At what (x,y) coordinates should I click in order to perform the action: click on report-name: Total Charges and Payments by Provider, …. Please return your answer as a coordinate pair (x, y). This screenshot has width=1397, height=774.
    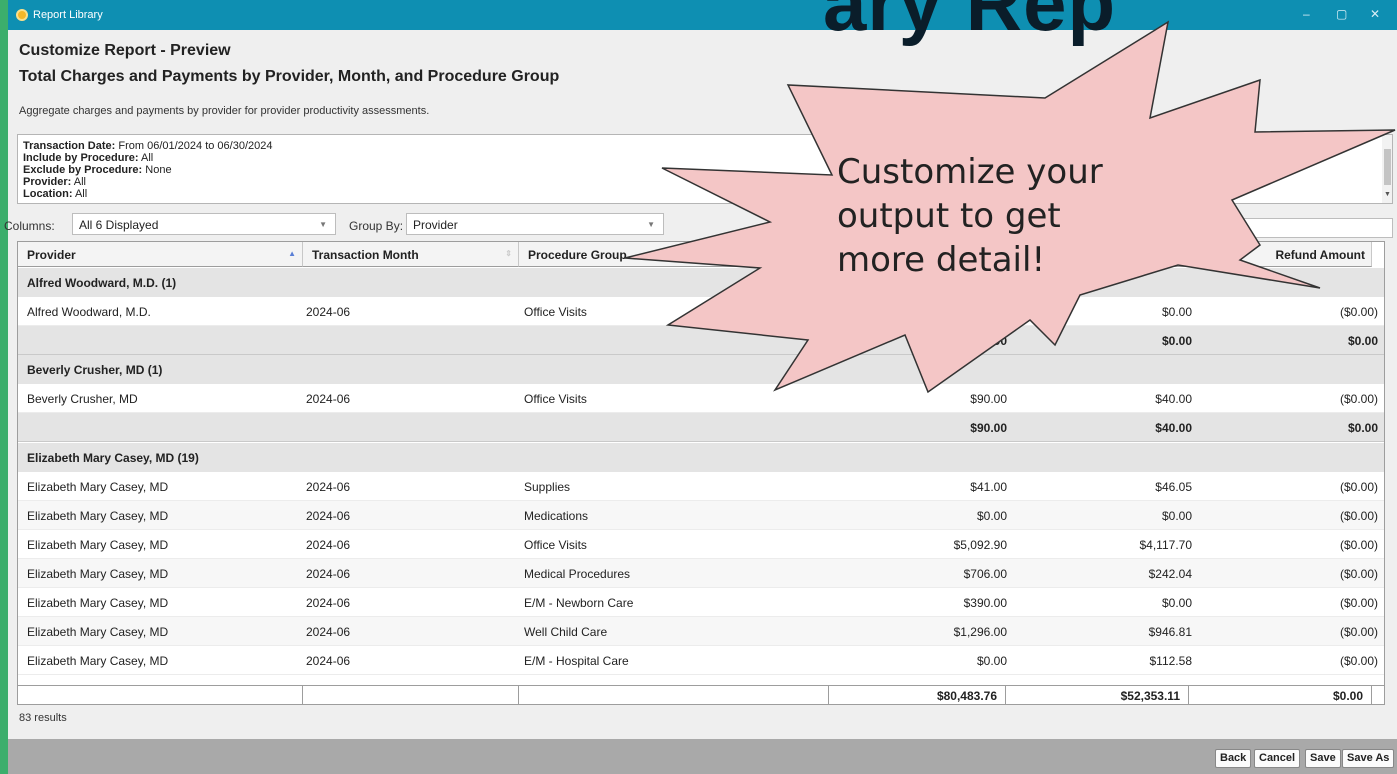
    Looking at the image, I should click on (289, 76).